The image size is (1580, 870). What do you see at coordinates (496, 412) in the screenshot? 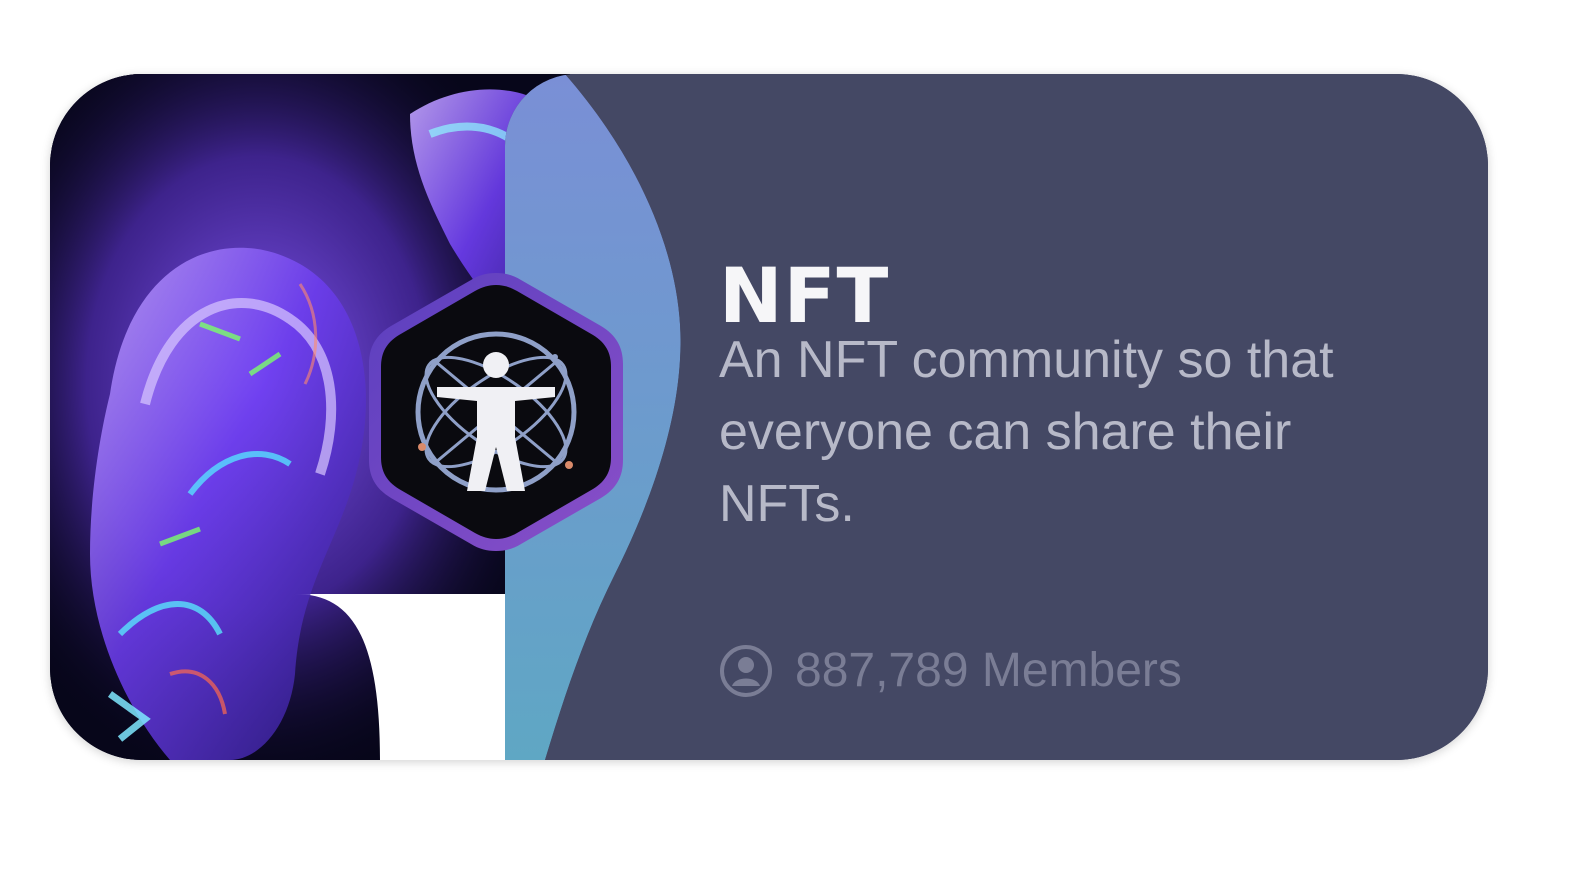
I see `vitruvian-man-icon` at bounding box center [496, 412].